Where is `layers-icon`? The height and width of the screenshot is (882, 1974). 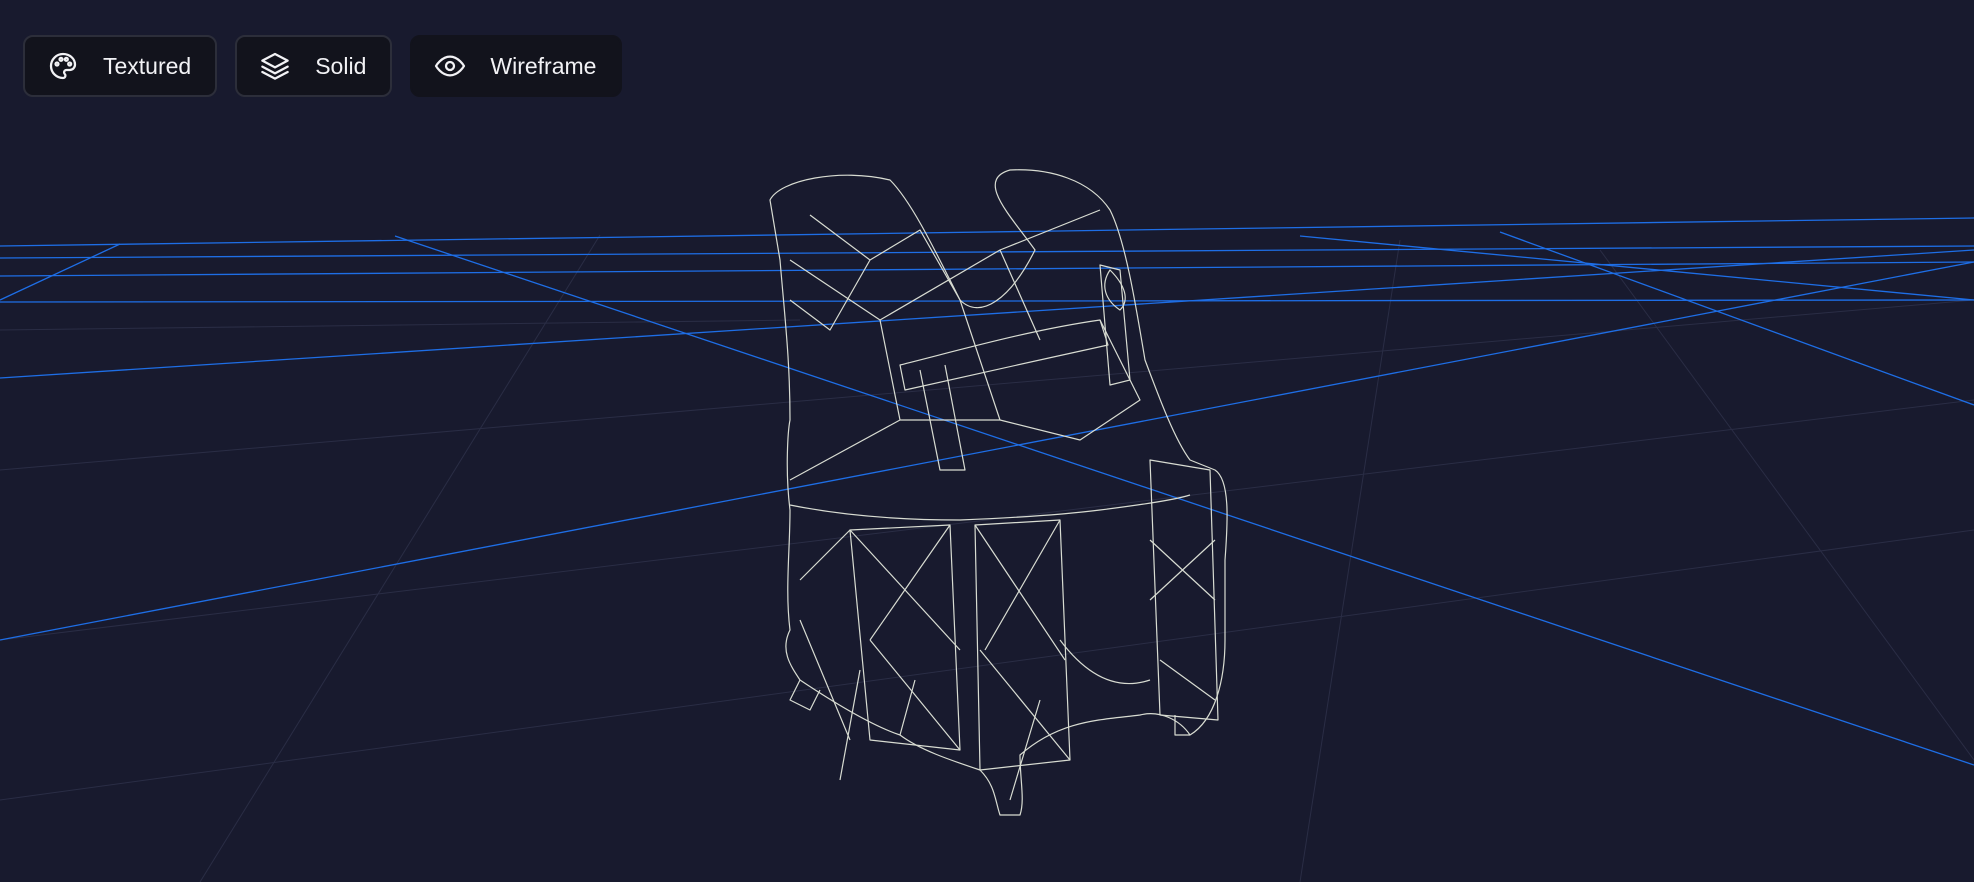 layers-icon is located at coordinates (275, 66).